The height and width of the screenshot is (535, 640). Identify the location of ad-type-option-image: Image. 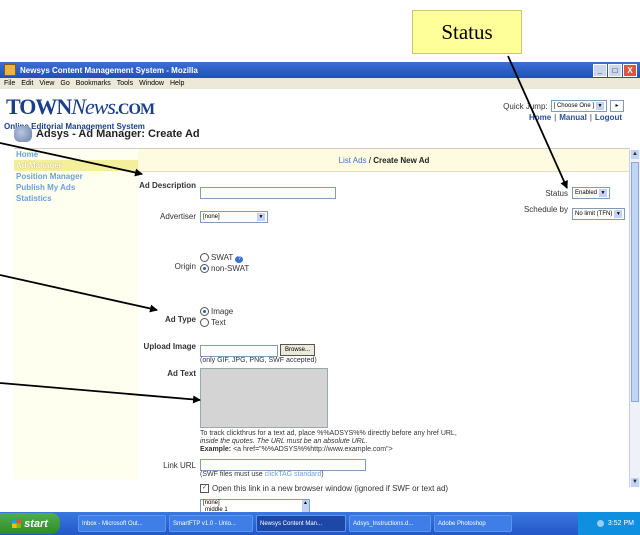
(216, 312).